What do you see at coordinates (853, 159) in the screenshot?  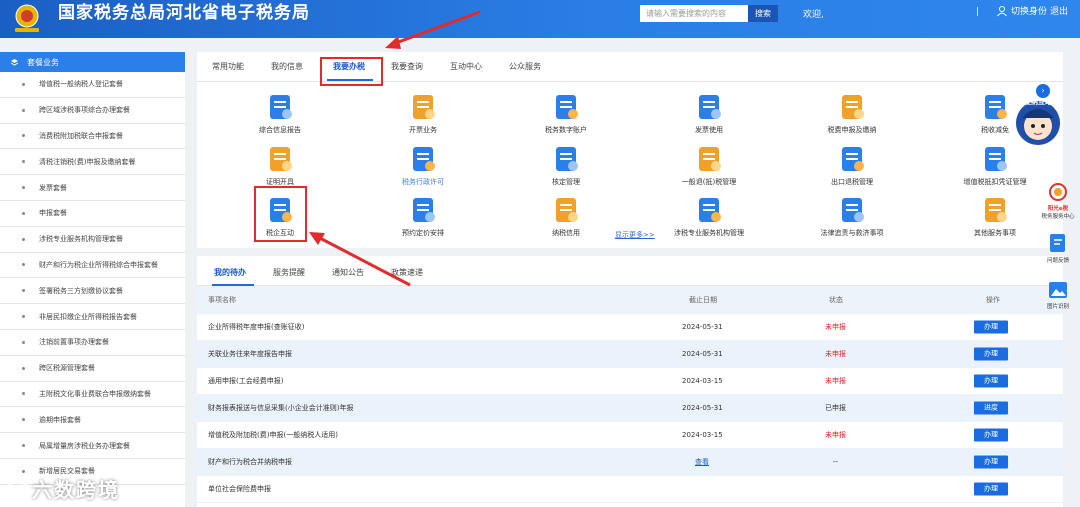 I see `export-refund-icon` at bounding box center [853, 159].